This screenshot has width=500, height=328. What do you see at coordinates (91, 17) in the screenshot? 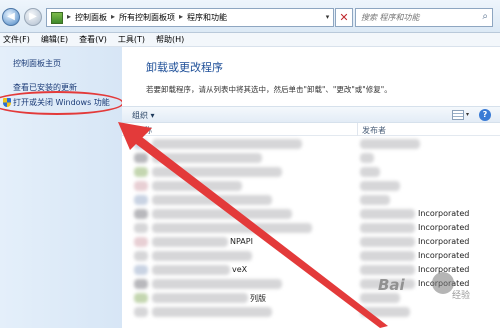
I see `breadcrumb-item: 控制面板` at bounding box center [91, 17].